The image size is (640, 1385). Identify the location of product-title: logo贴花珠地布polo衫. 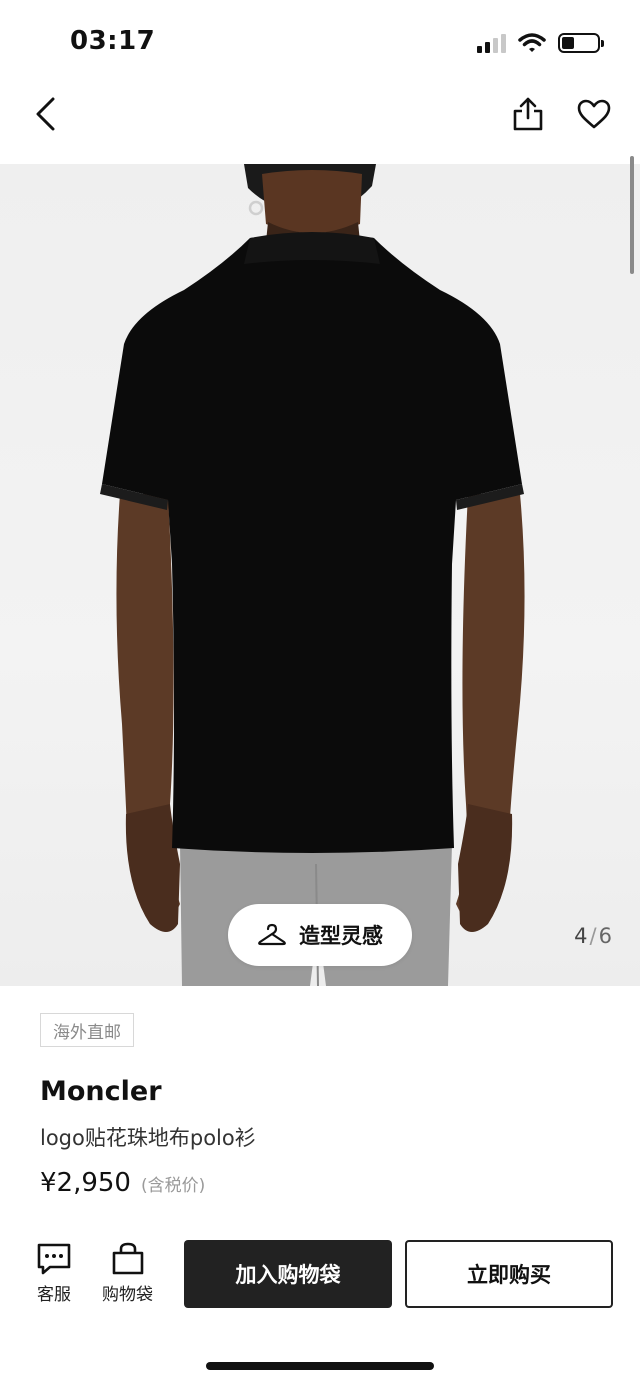
(148, 1138).